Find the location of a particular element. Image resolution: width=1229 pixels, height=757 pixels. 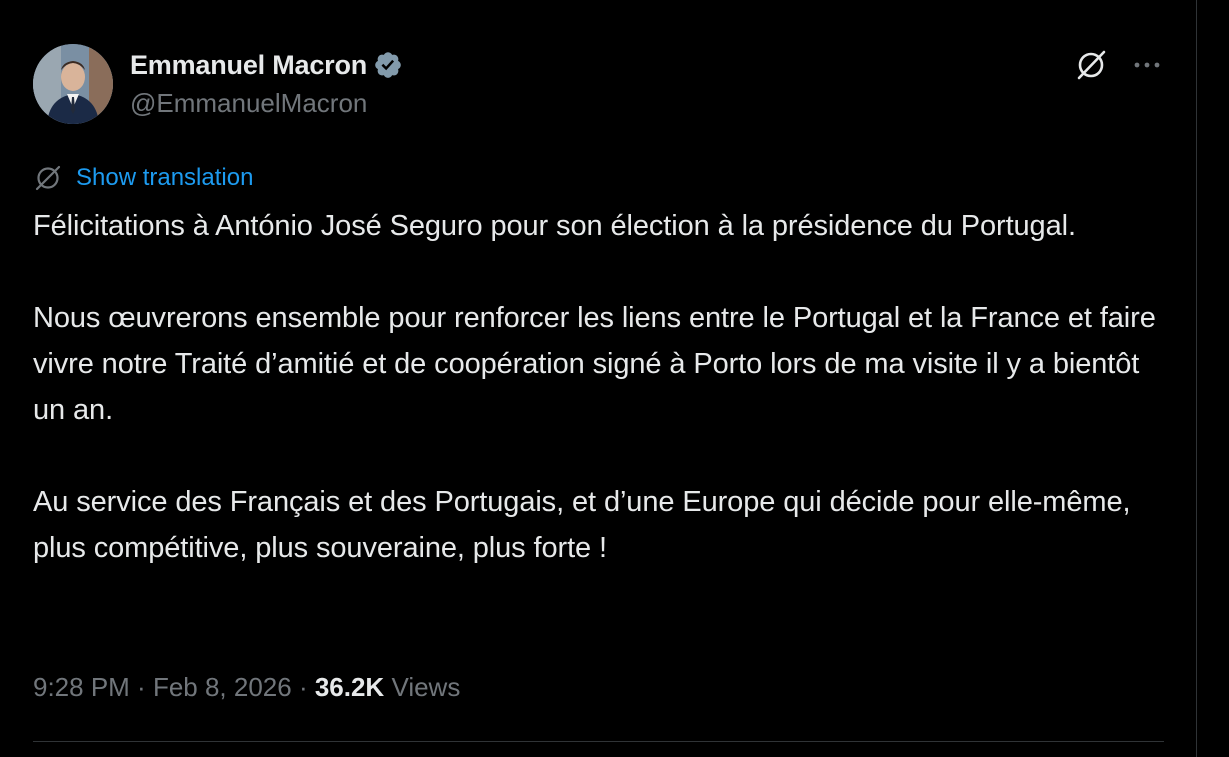

more-horizontal-icon is located at coordinates (1147, 65).